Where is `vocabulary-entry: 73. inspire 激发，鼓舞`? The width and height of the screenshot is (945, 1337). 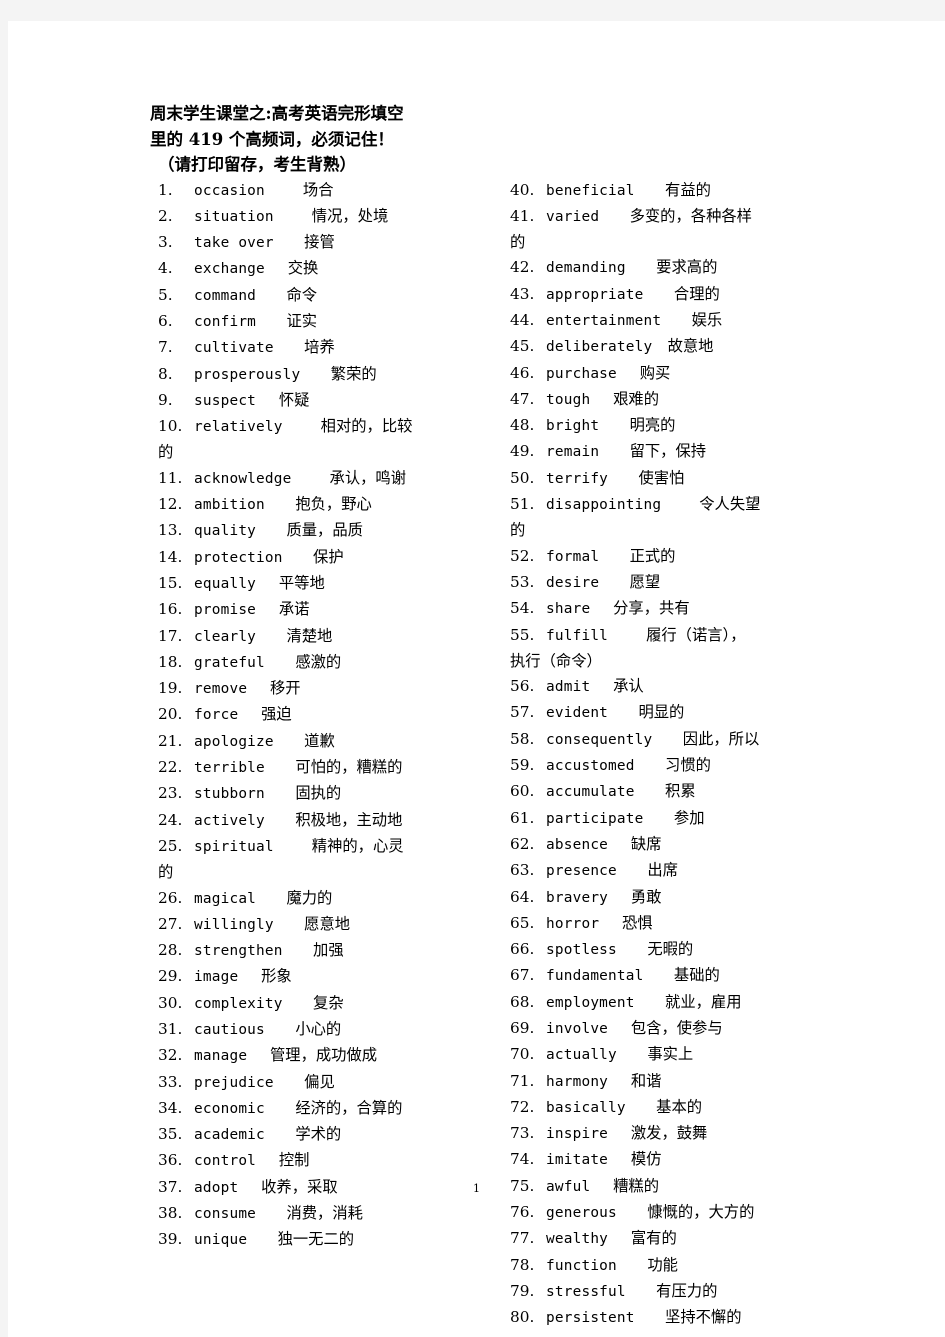 vocabulary-entry: 73. inspire 激发，鼓舞 is located at coordinates (675, 1134).